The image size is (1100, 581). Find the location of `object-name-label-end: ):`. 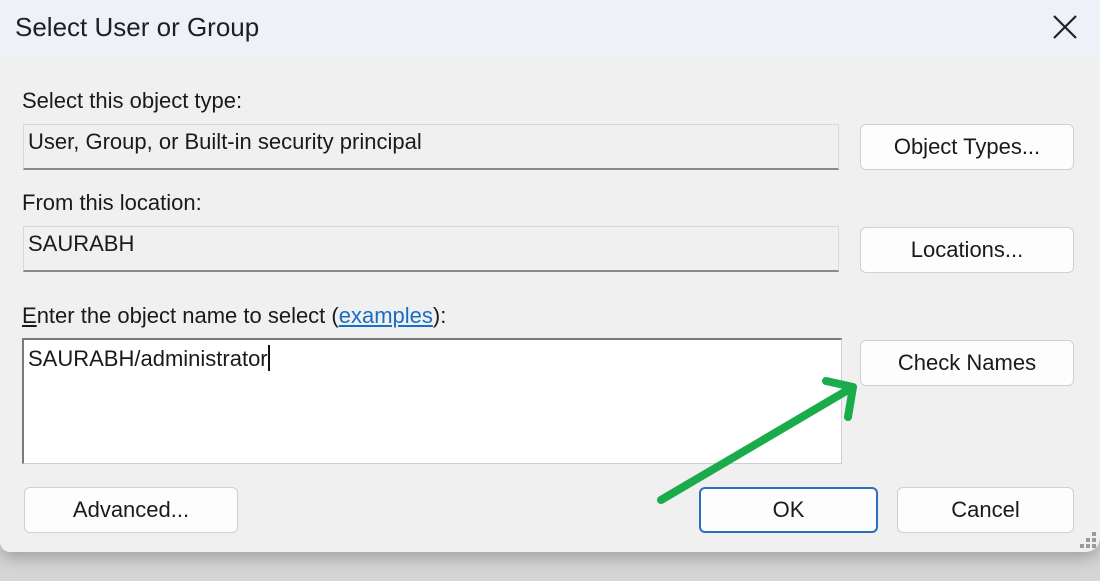

object-name-label-end: ): is located at coordinates (439, 315).